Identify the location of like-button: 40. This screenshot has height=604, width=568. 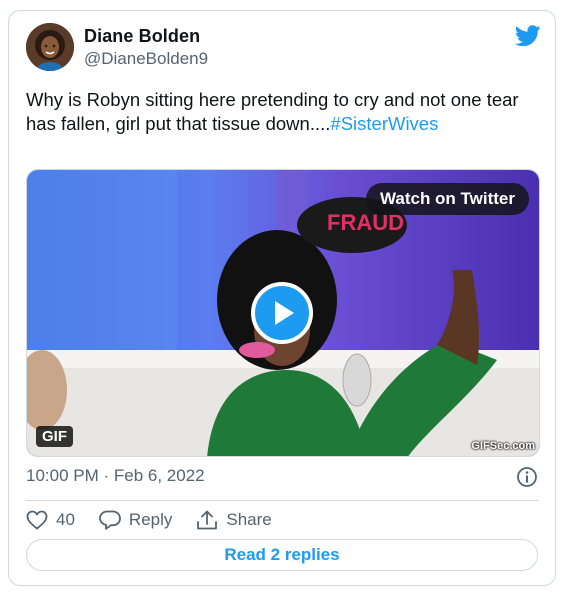
(50, 520).